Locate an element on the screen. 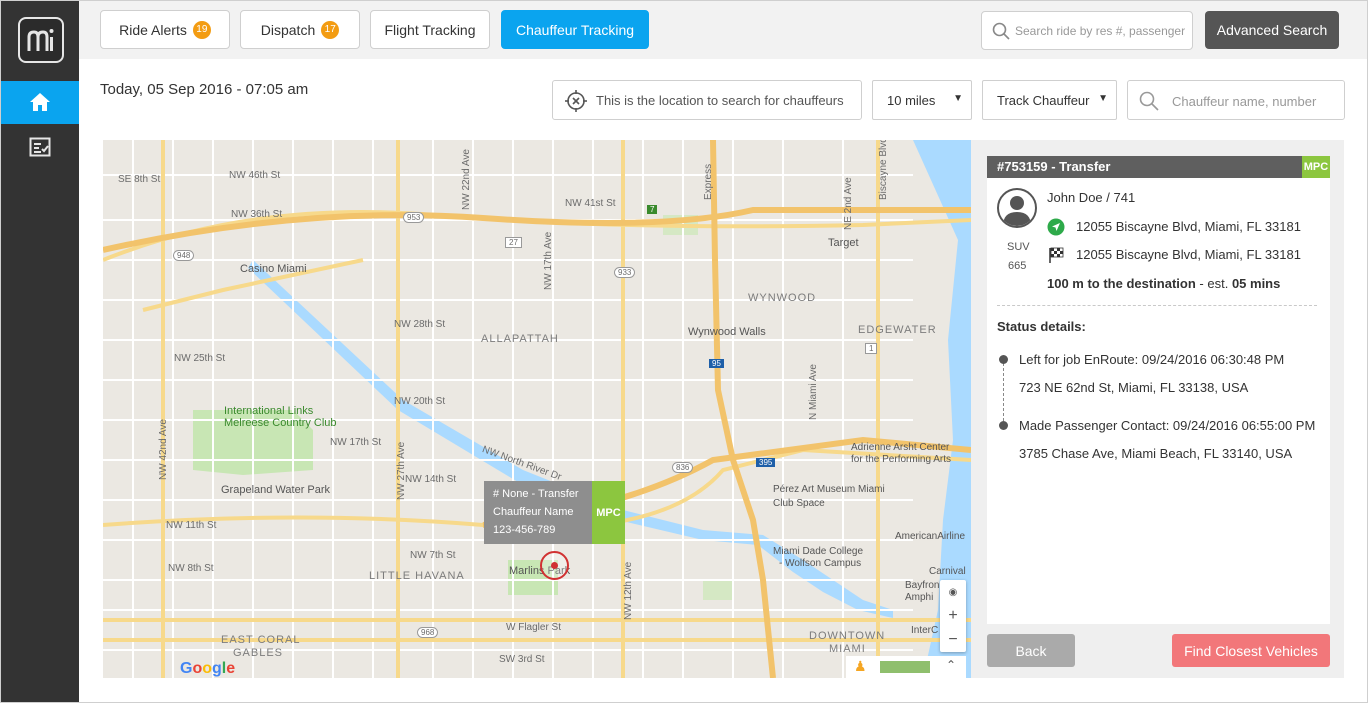  street-label: NW 12th Ave is located at coordinates (628, 590).